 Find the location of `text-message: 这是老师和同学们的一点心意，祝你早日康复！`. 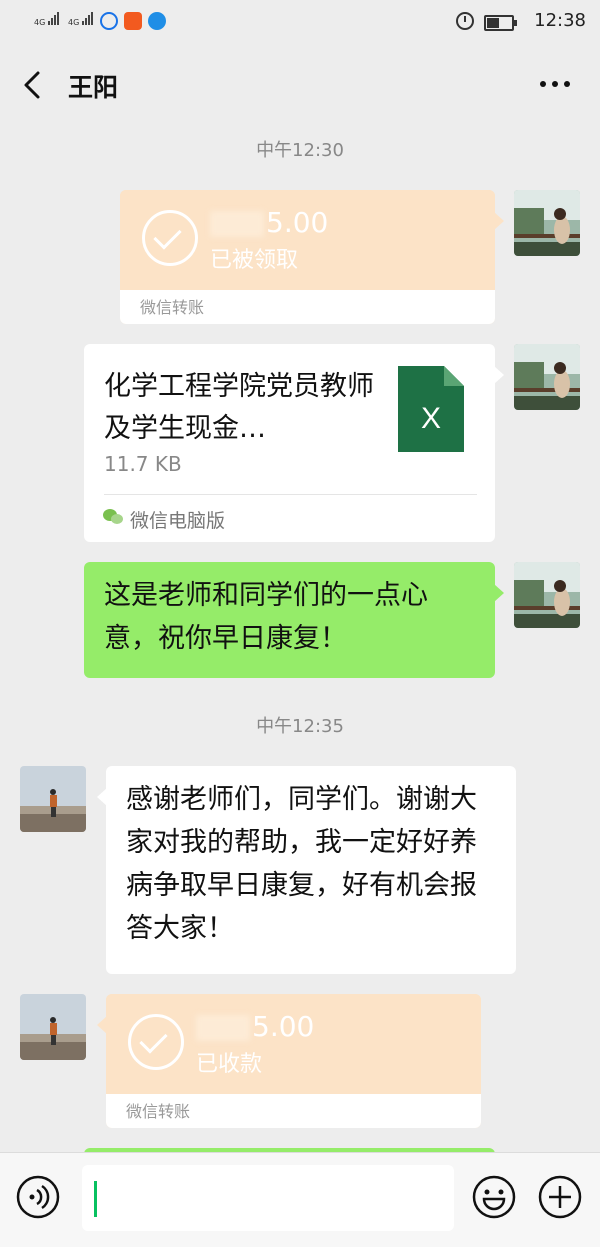

text-message: 这是老师和同学们的一点心意，祝你早日康复！ is located at coordinates (294, 620).